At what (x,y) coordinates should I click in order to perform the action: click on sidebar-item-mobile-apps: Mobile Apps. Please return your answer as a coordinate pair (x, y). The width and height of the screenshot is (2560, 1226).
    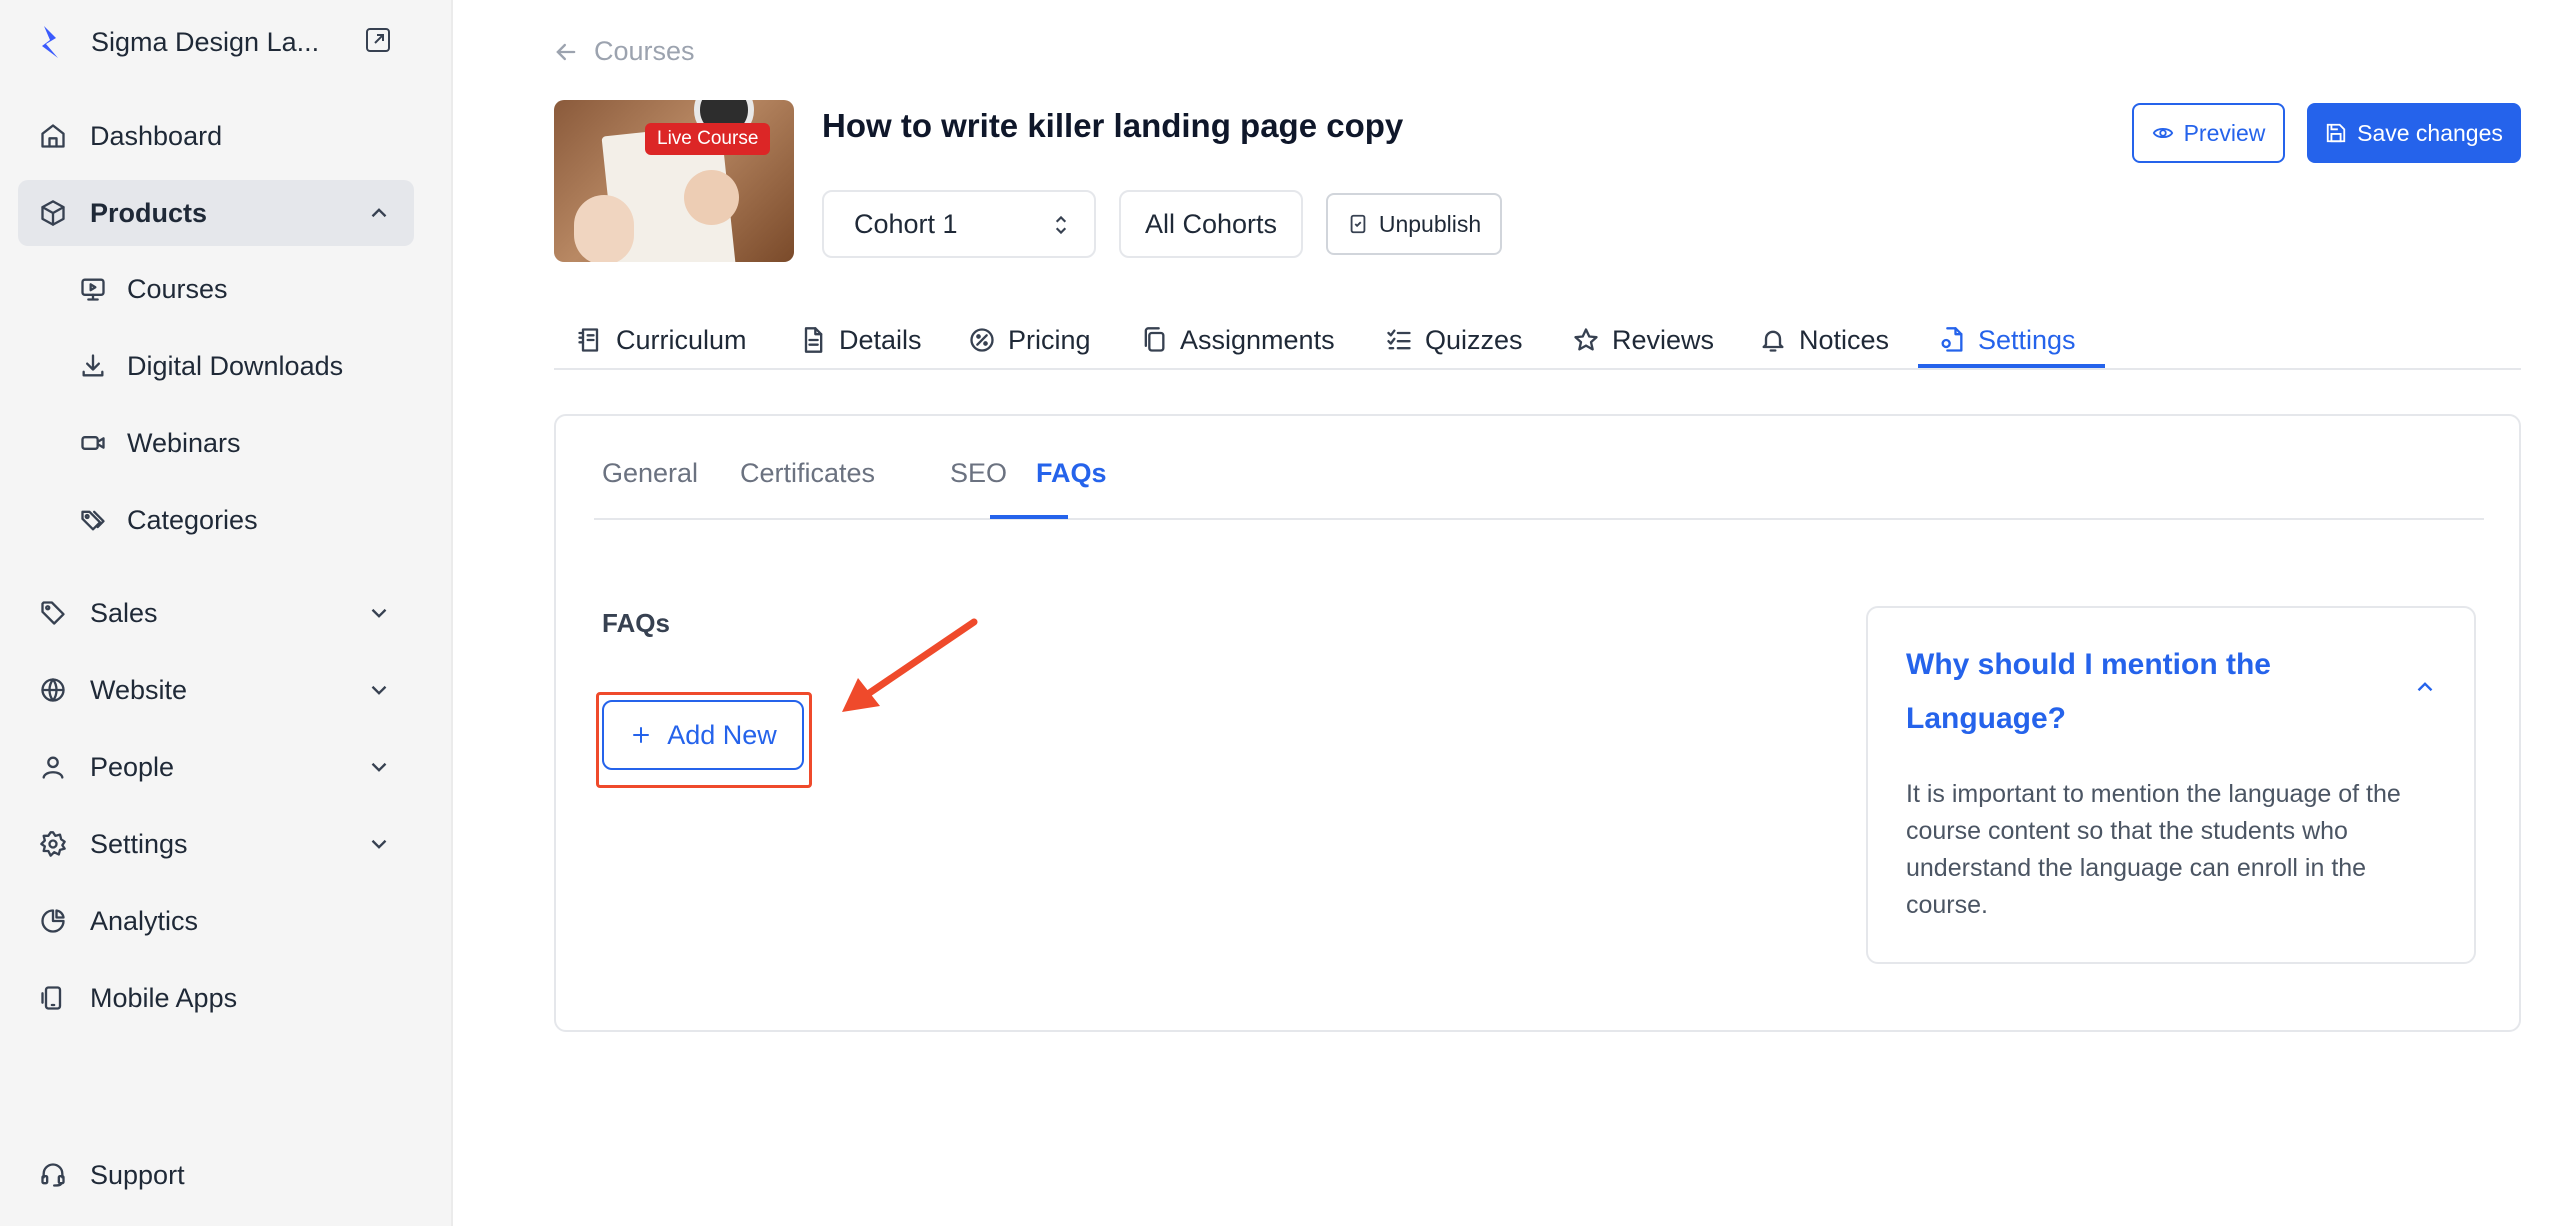
    Looking at the image, I should click on (216, 998).